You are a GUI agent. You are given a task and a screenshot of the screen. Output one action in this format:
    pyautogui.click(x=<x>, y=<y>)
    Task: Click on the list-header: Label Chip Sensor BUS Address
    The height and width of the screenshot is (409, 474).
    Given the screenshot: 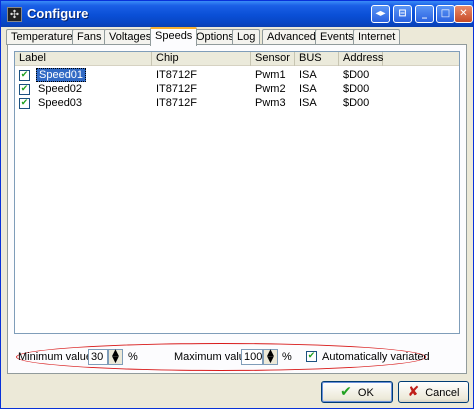 What is the action you would take?
    pyautogui.click(x=237, y=59)
    